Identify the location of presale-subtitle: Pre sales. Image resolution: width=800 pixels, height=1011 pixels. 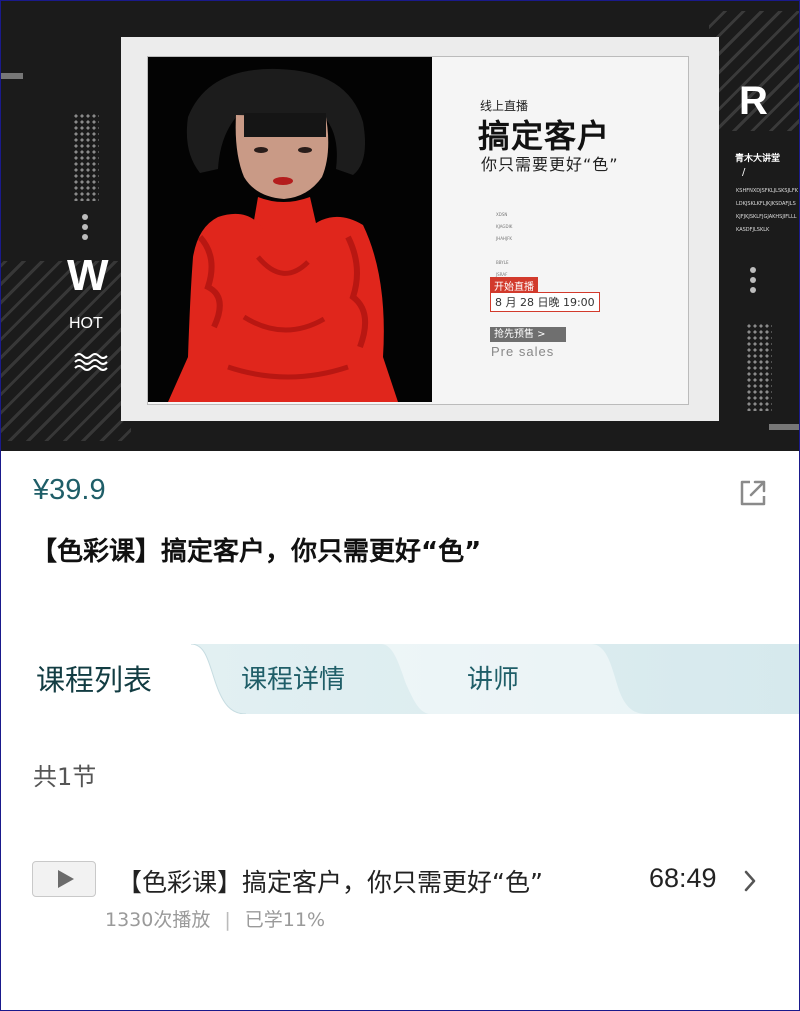
(523, 351).